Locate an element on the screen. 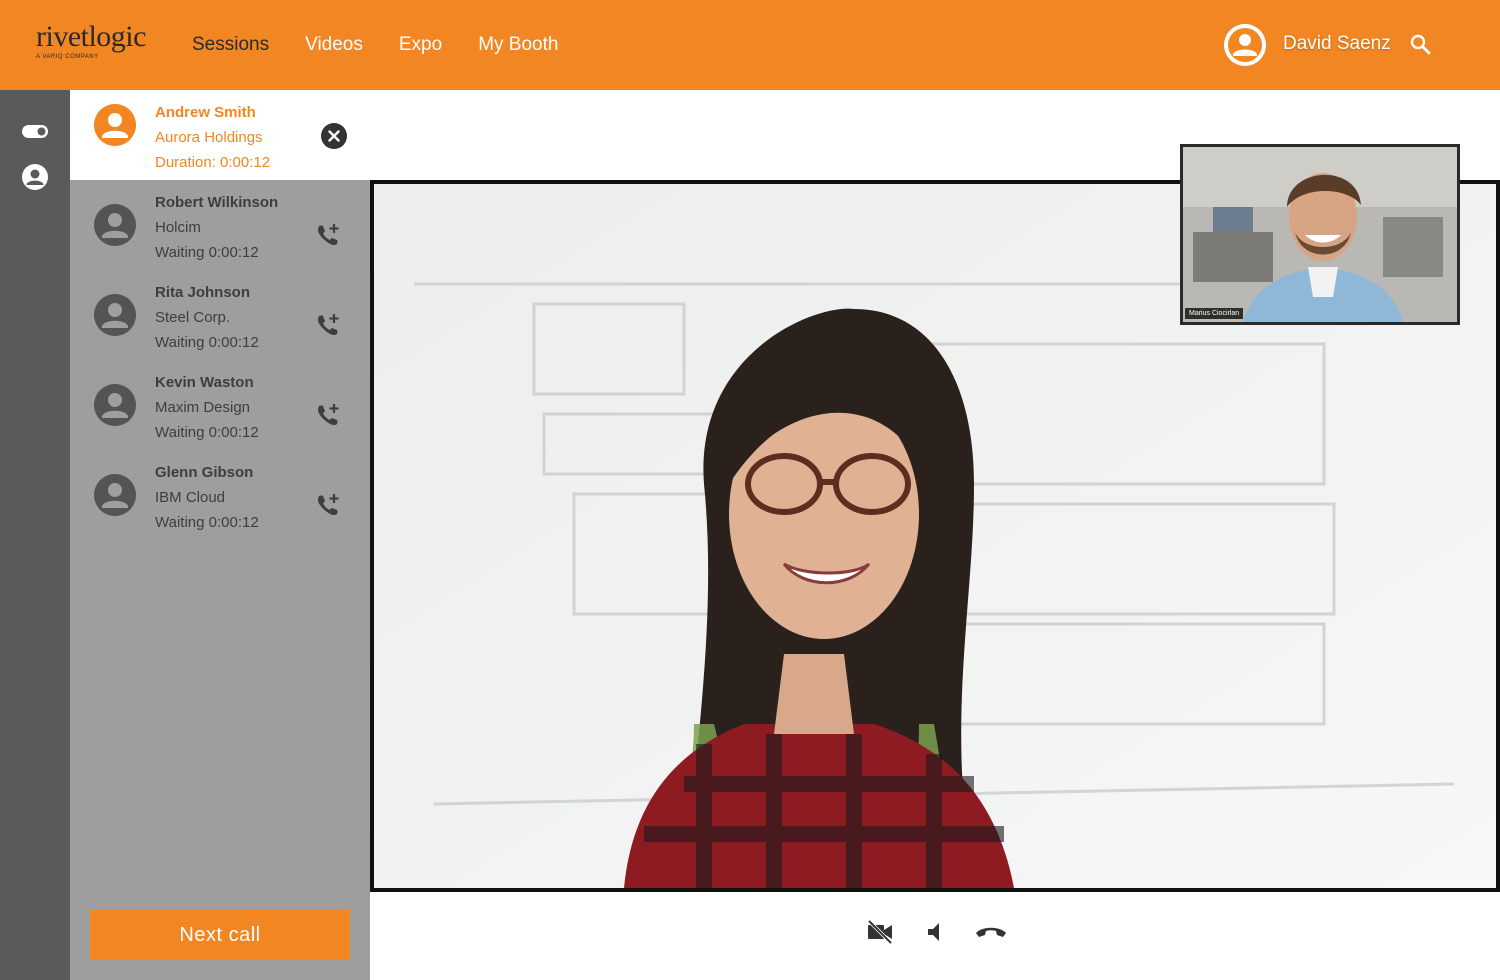 The width and height of the screenshot is (1500, 980). user-avatar is located at coordinates (1245, 45).